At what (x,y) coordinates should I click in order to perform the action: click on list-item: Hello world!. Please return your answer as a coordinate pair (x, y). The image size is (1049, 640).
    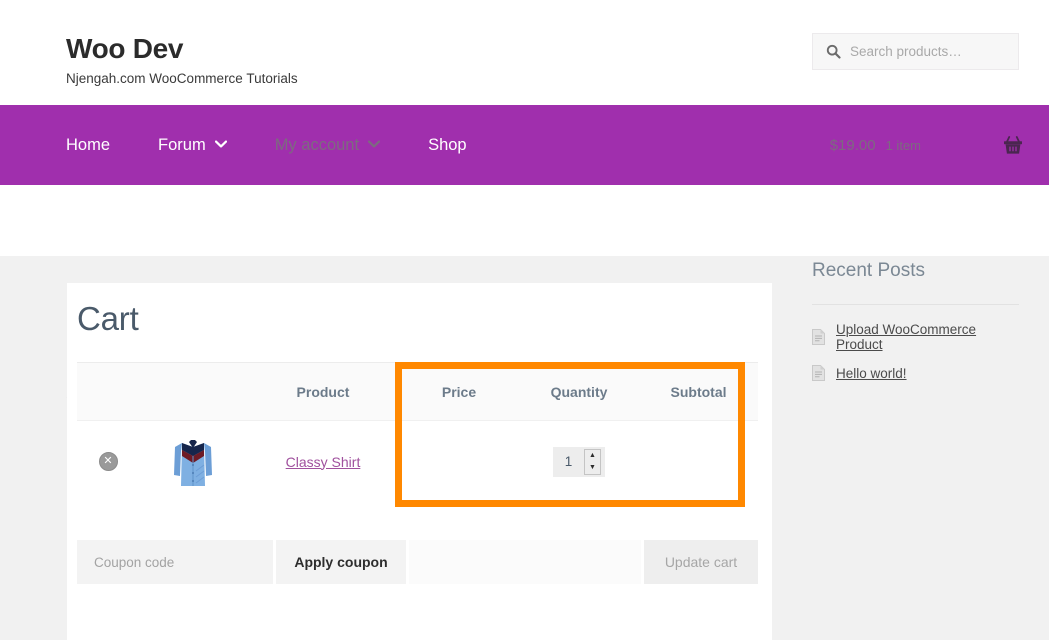
    Looking at the image, I should click on (915, 373).